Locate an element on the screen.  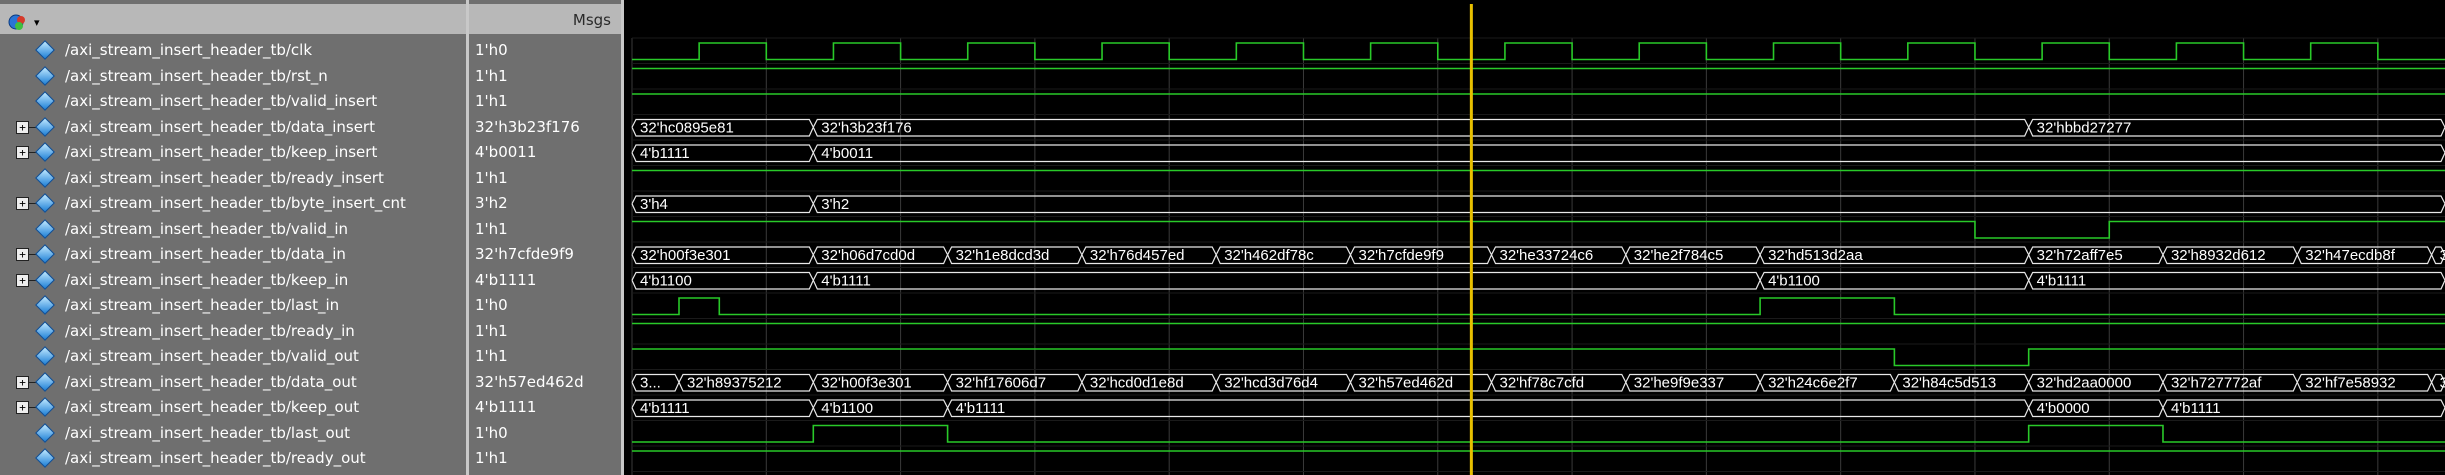
bus-value-label: 32'h06d7cd0d is located at coordinates (868, 255).